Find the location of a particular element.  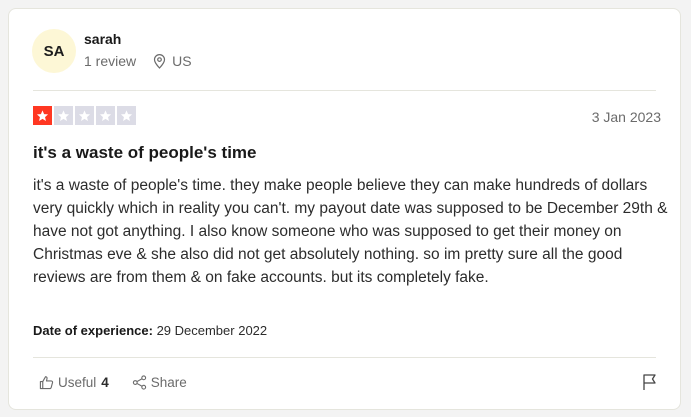

share-label: Share is located at coordinates (168, 382).